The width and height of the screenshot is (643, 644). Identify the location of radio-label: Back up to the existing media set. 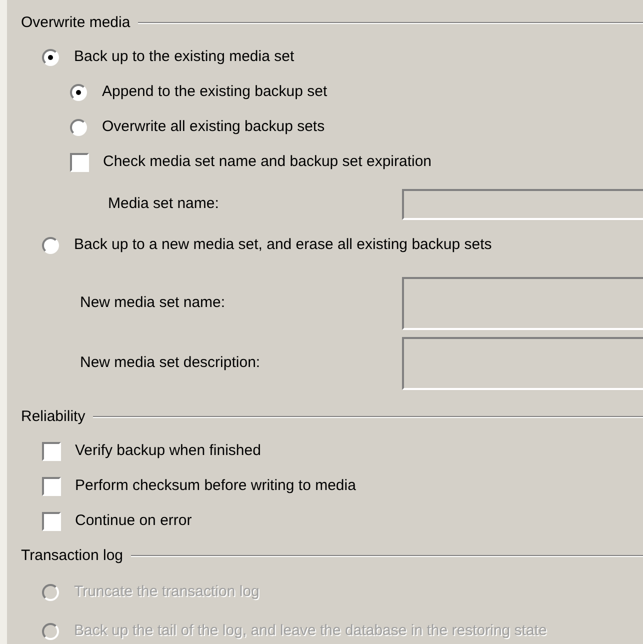
(184, 57).